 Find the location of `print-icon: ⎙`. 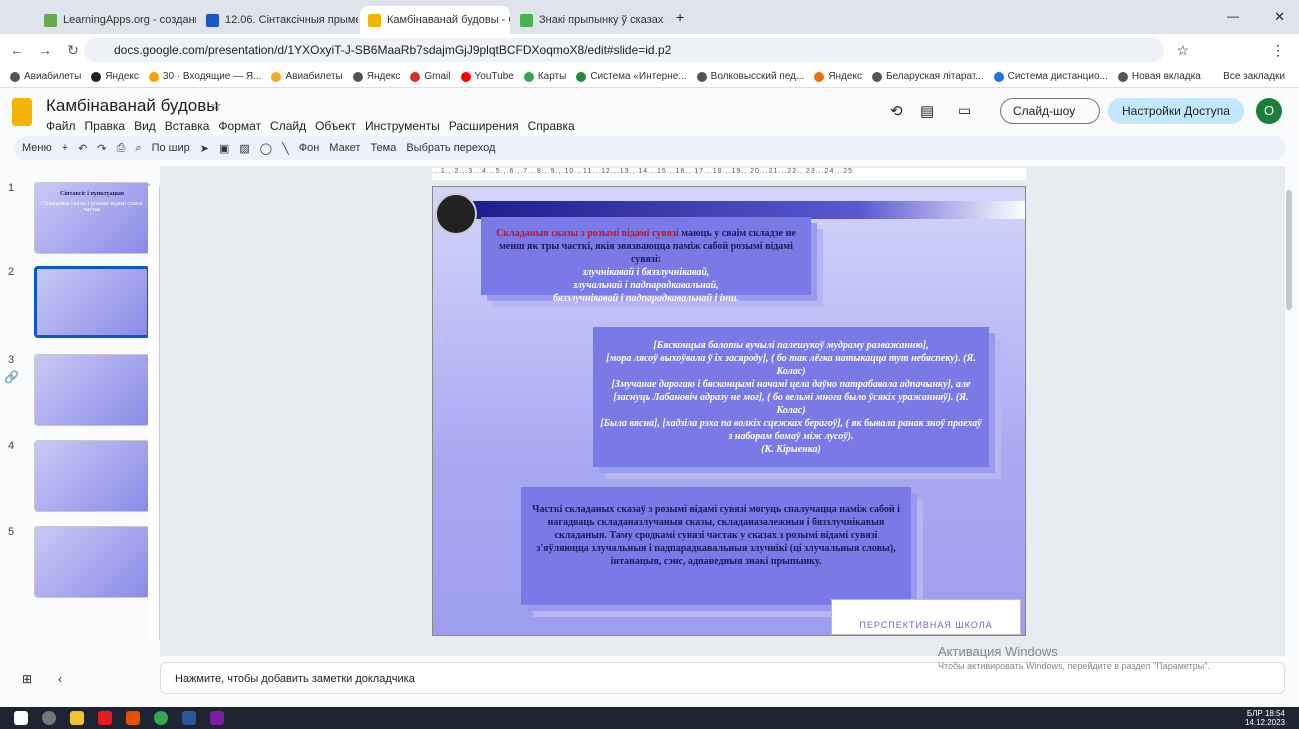

print-icon: ⎙ is located at coordinates (121, 148).